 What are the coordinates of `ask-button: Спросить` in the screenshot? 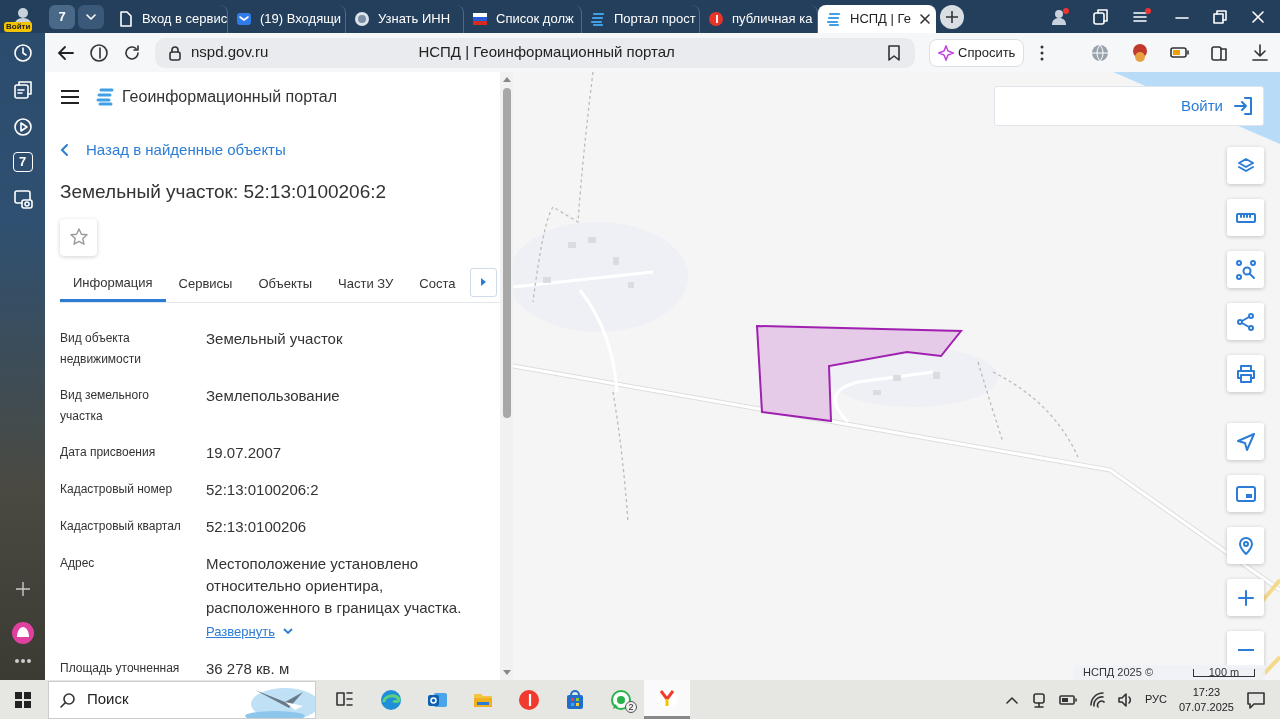 It's located at (977, 52).